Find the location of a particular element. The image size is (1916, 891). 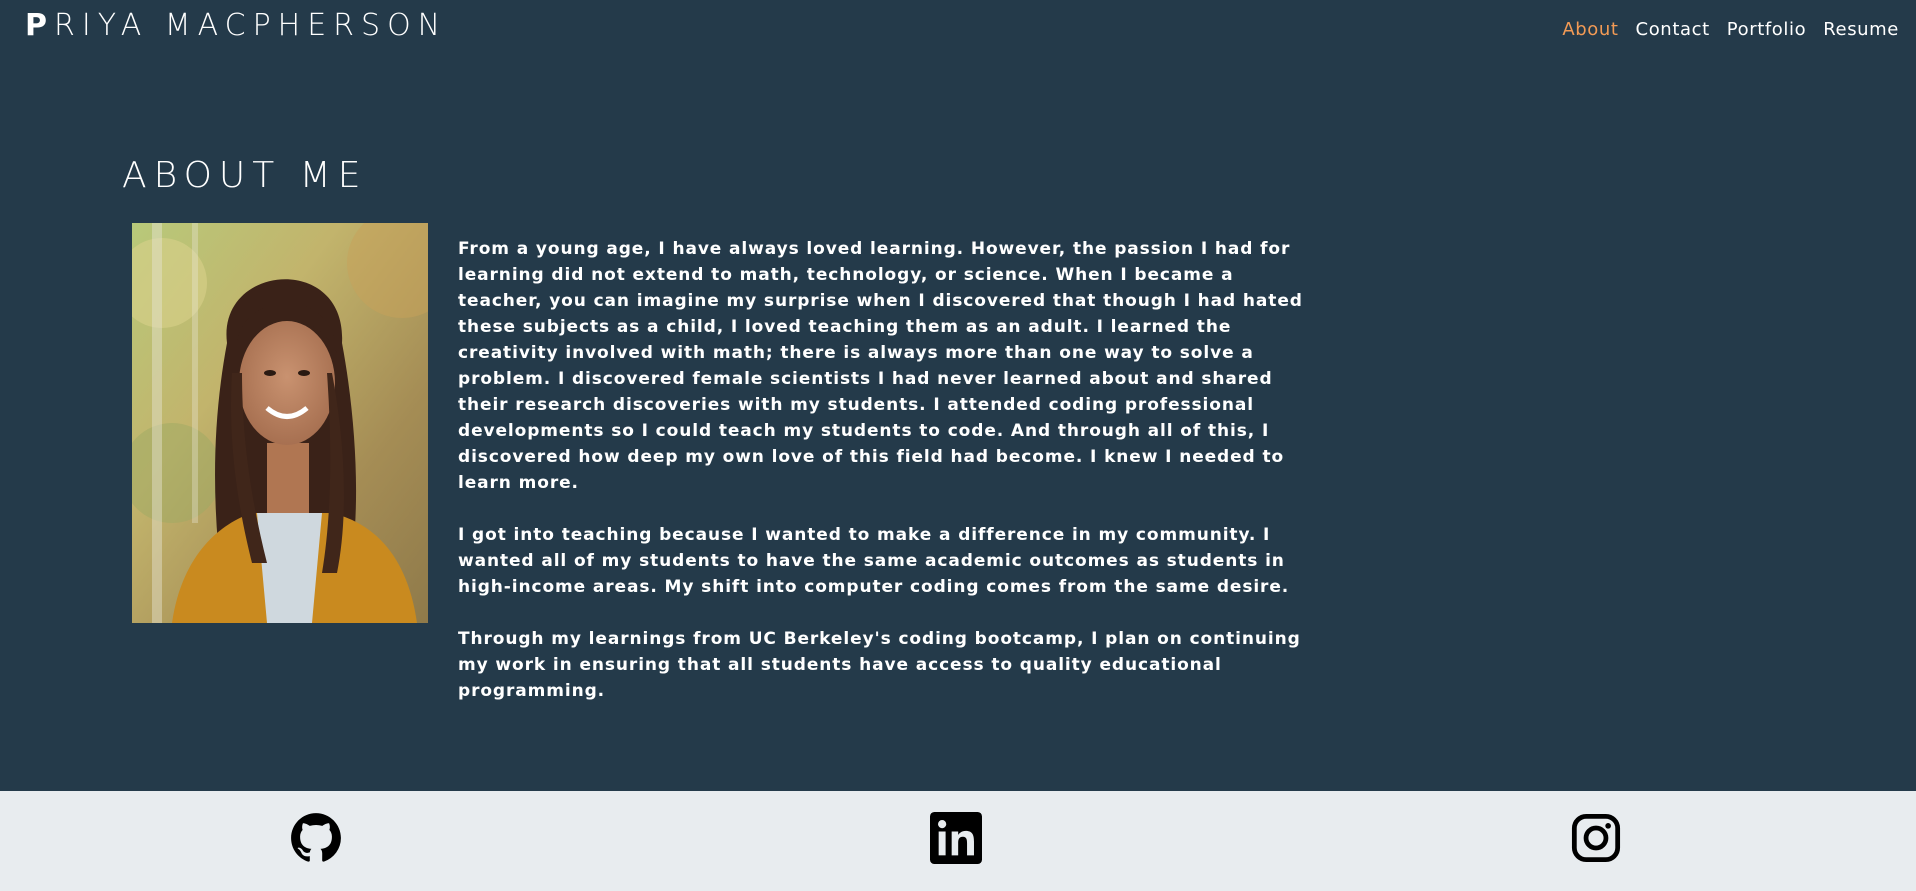

site-brand: PRIYA MACPHERSON is located at coordinates (236, 26).